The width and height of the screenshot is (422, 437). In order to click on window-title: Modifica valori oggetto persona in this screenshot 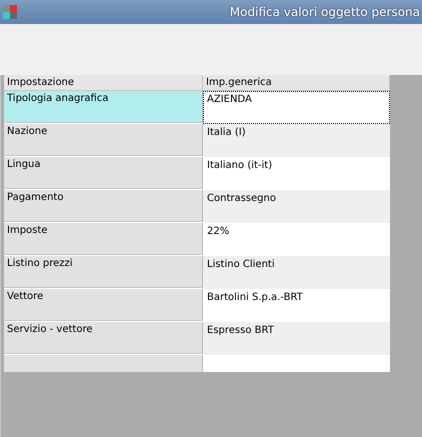, I will do `click(325, 12)`.